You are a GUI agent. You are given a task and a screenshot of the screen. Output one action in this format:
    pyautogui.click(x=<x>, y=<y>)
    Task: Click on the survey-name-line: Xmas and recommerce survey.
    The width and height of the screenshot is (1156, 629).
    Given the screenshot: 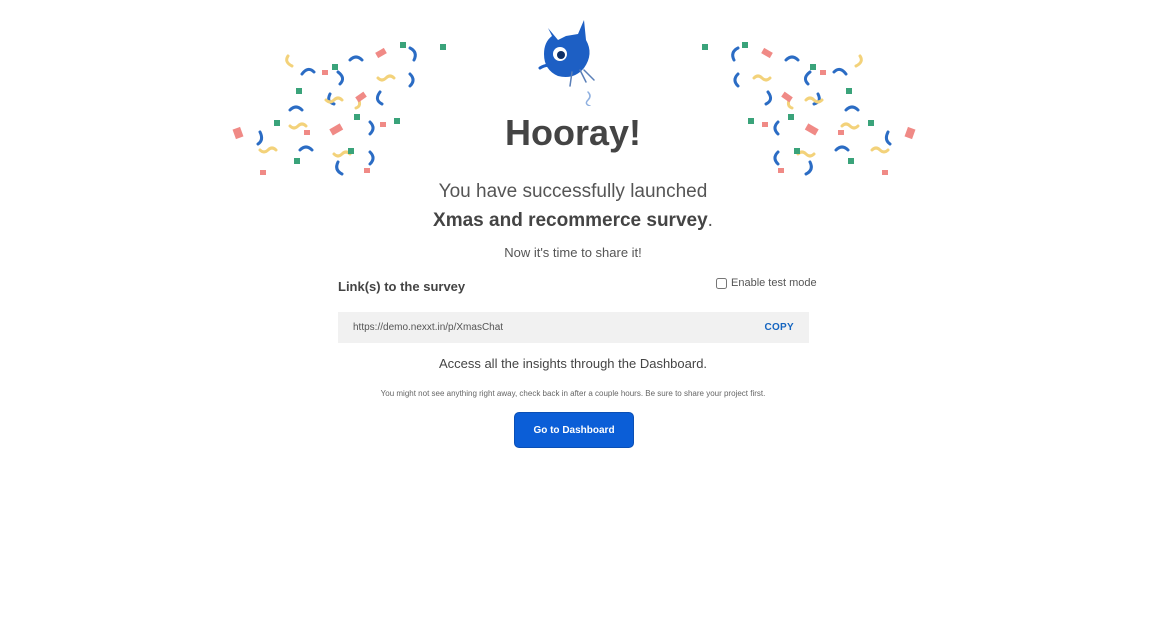 What is the action you would take?
    pyautogui.click(x=573, y=220)
    